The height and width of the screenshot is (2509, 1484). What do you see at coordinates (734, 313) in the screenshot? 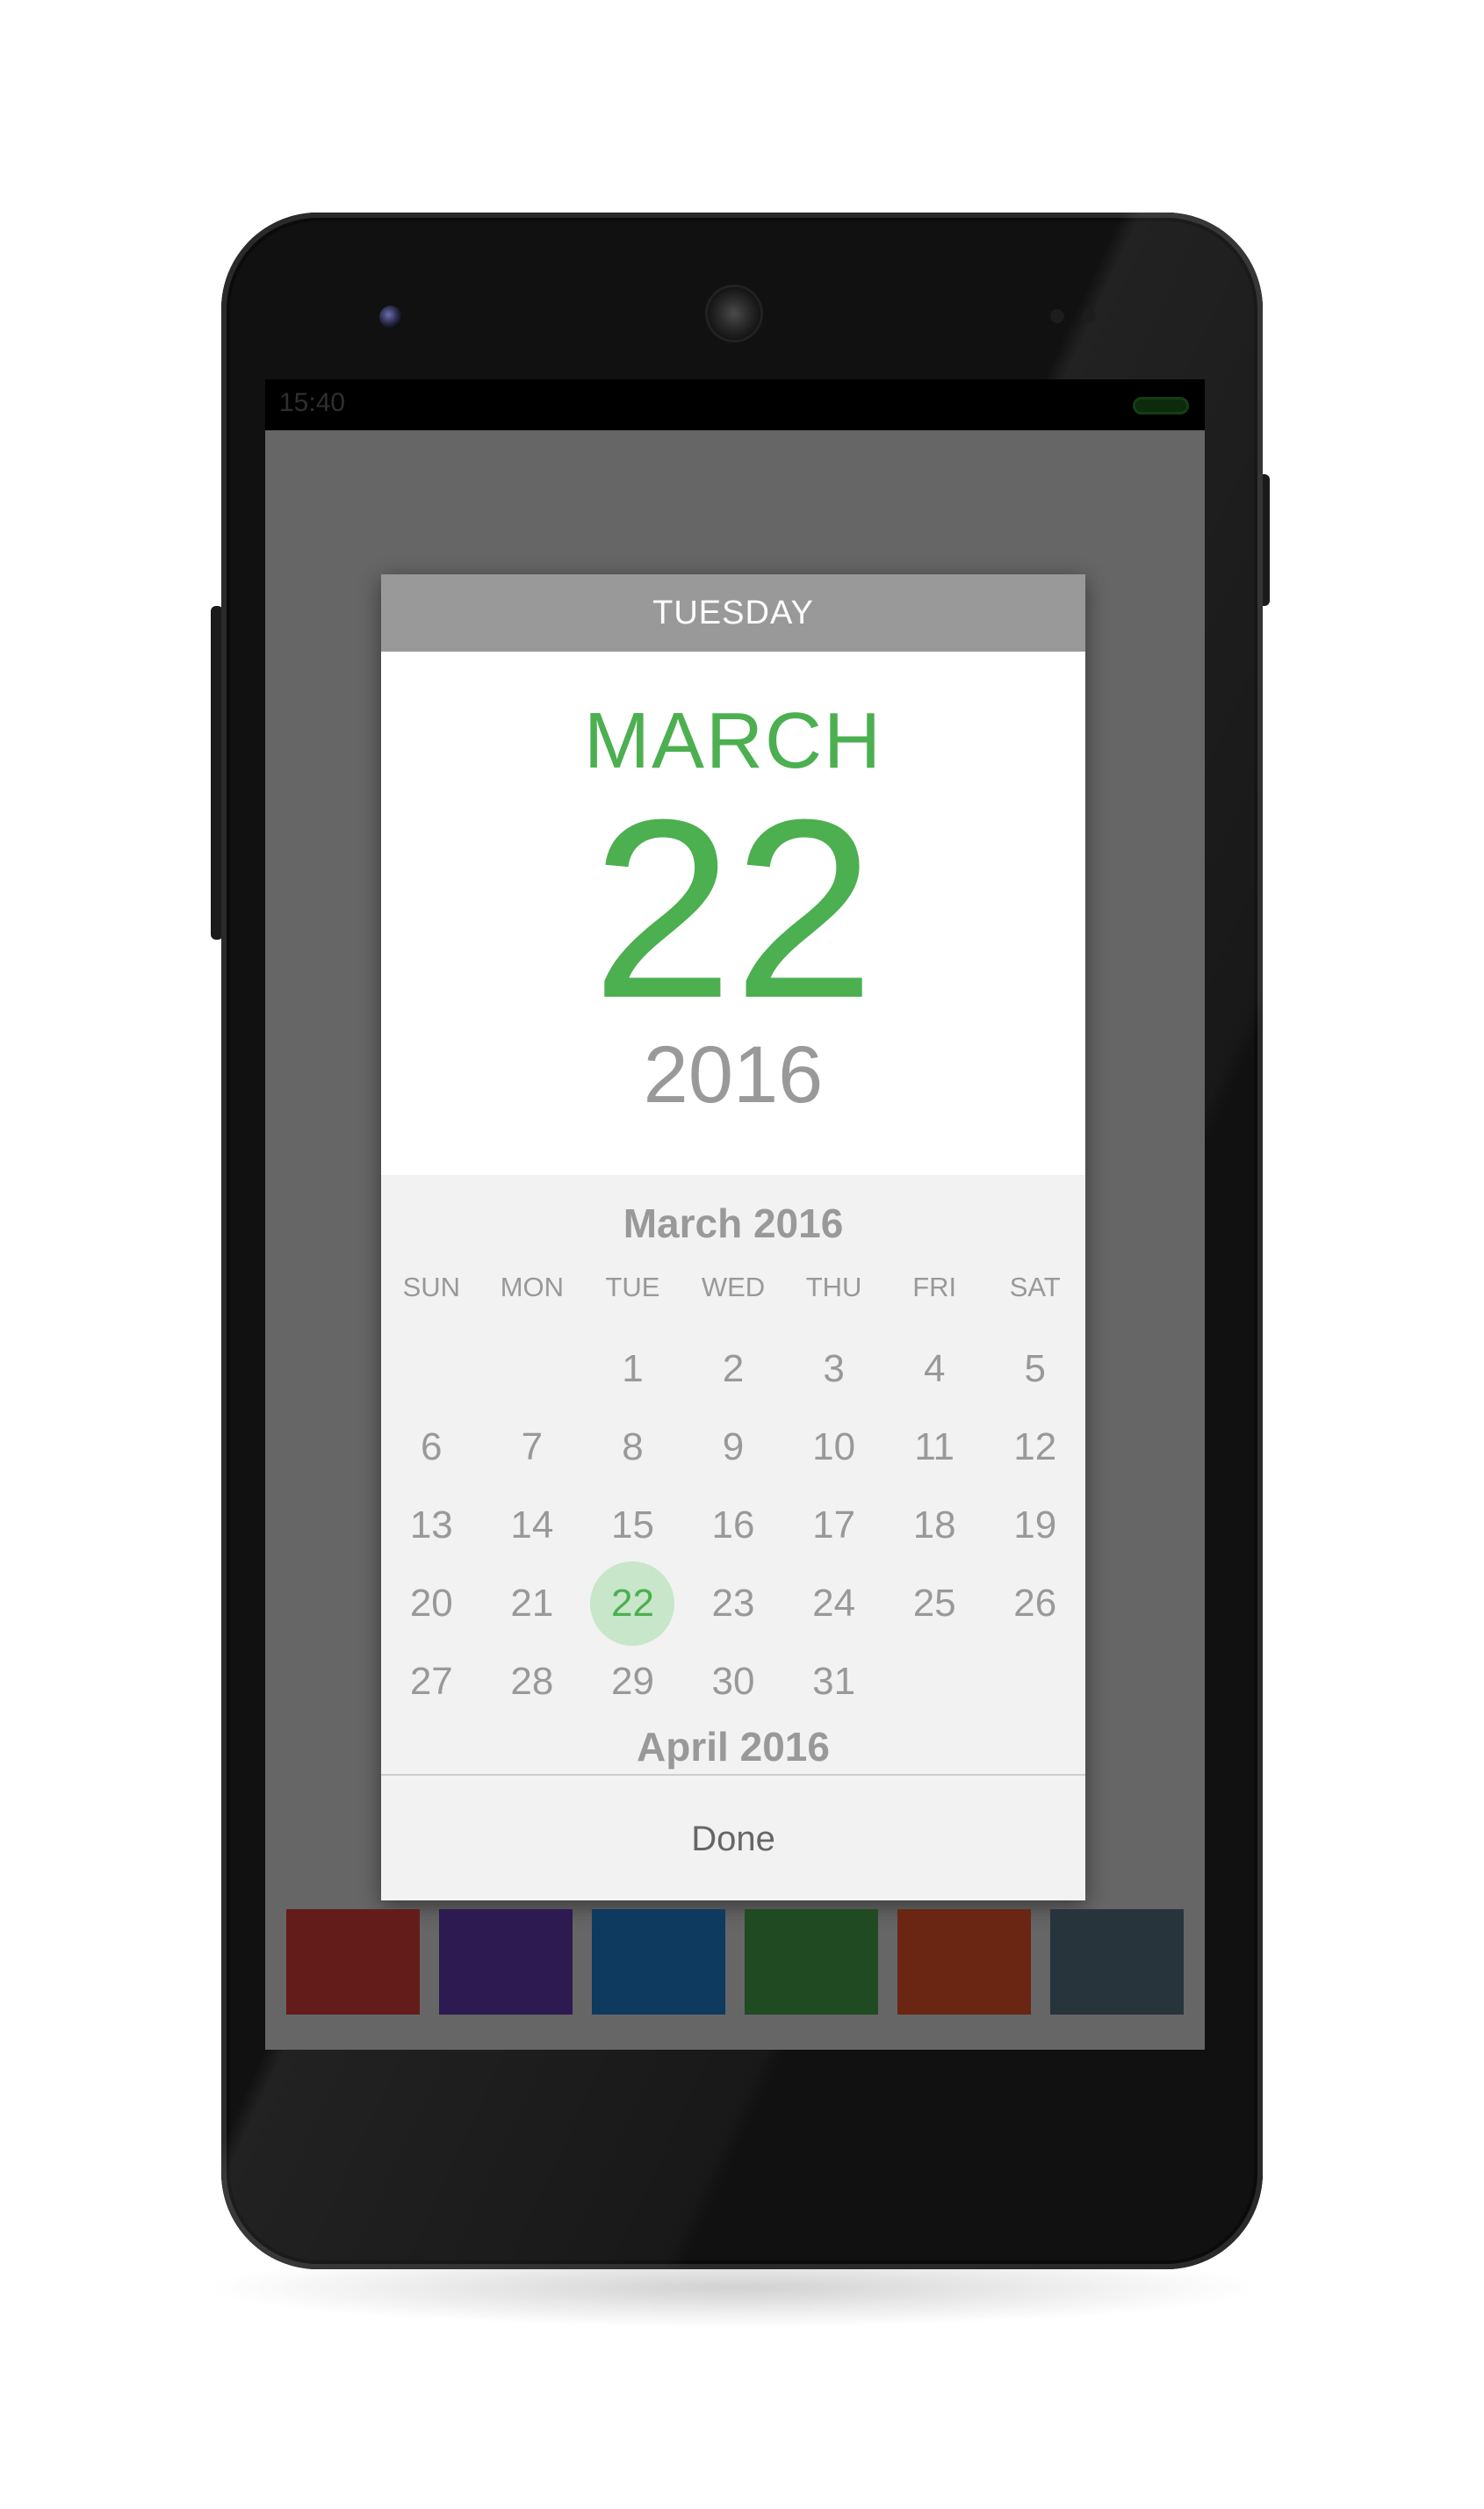
I see `earpiece-speaker-icon` at bounding box center [734, 313].